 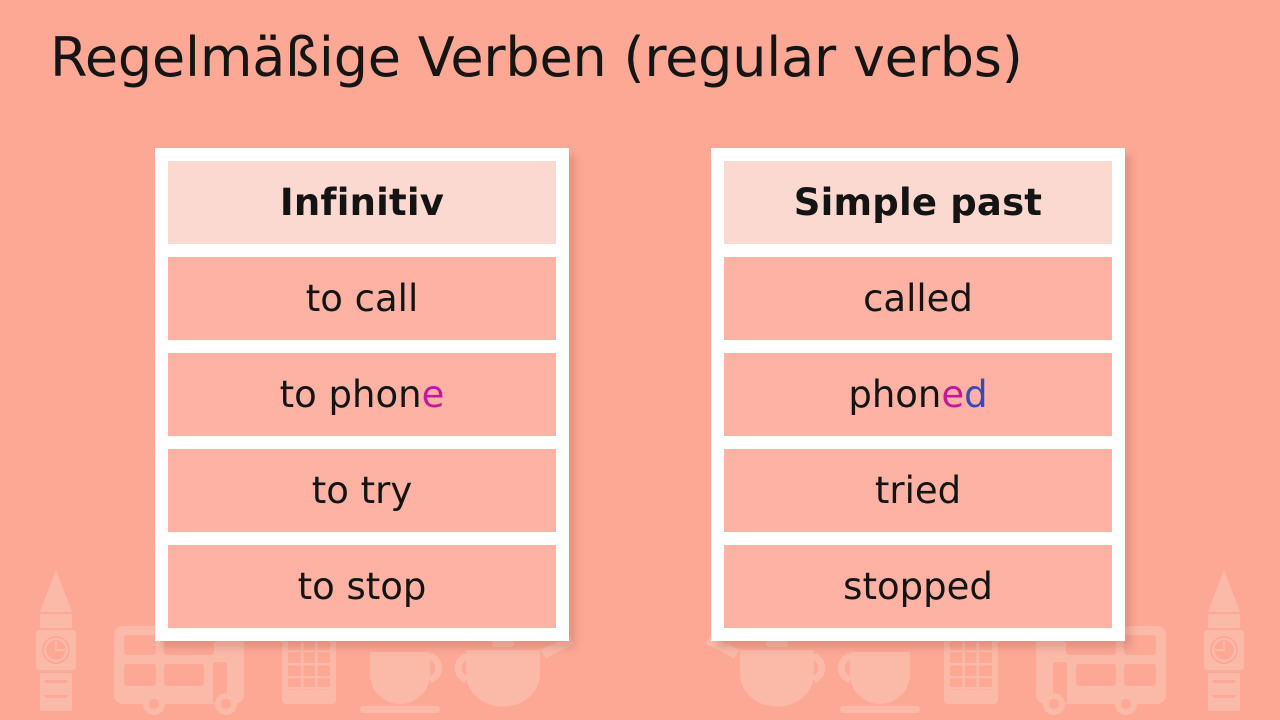 I want to click on table-row: to call, so click(x=362, y=298).